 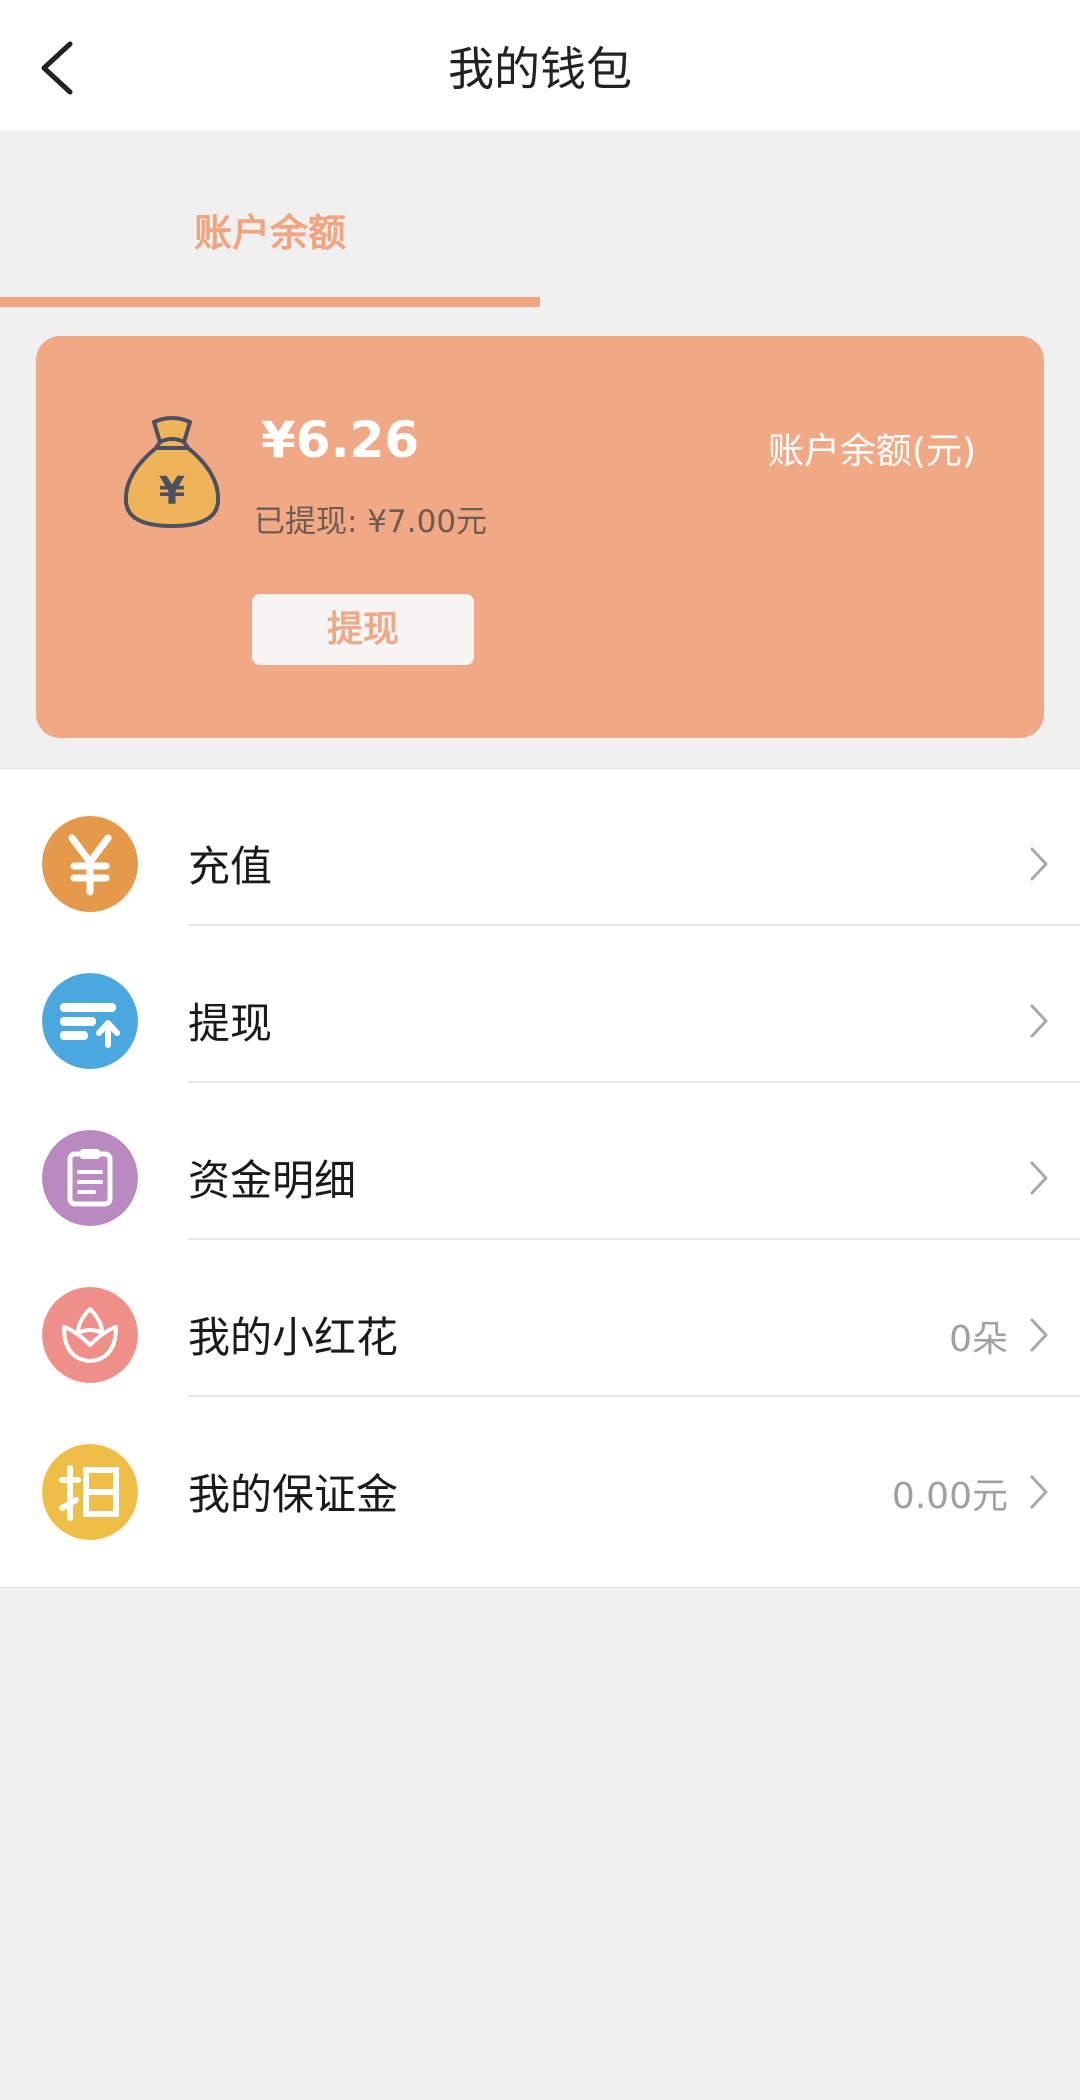 What do you see at coordinates (540, 1004) in the screenshot?
I see `menu-item-withdraw: 提现` at bounding box center [540, 1004].